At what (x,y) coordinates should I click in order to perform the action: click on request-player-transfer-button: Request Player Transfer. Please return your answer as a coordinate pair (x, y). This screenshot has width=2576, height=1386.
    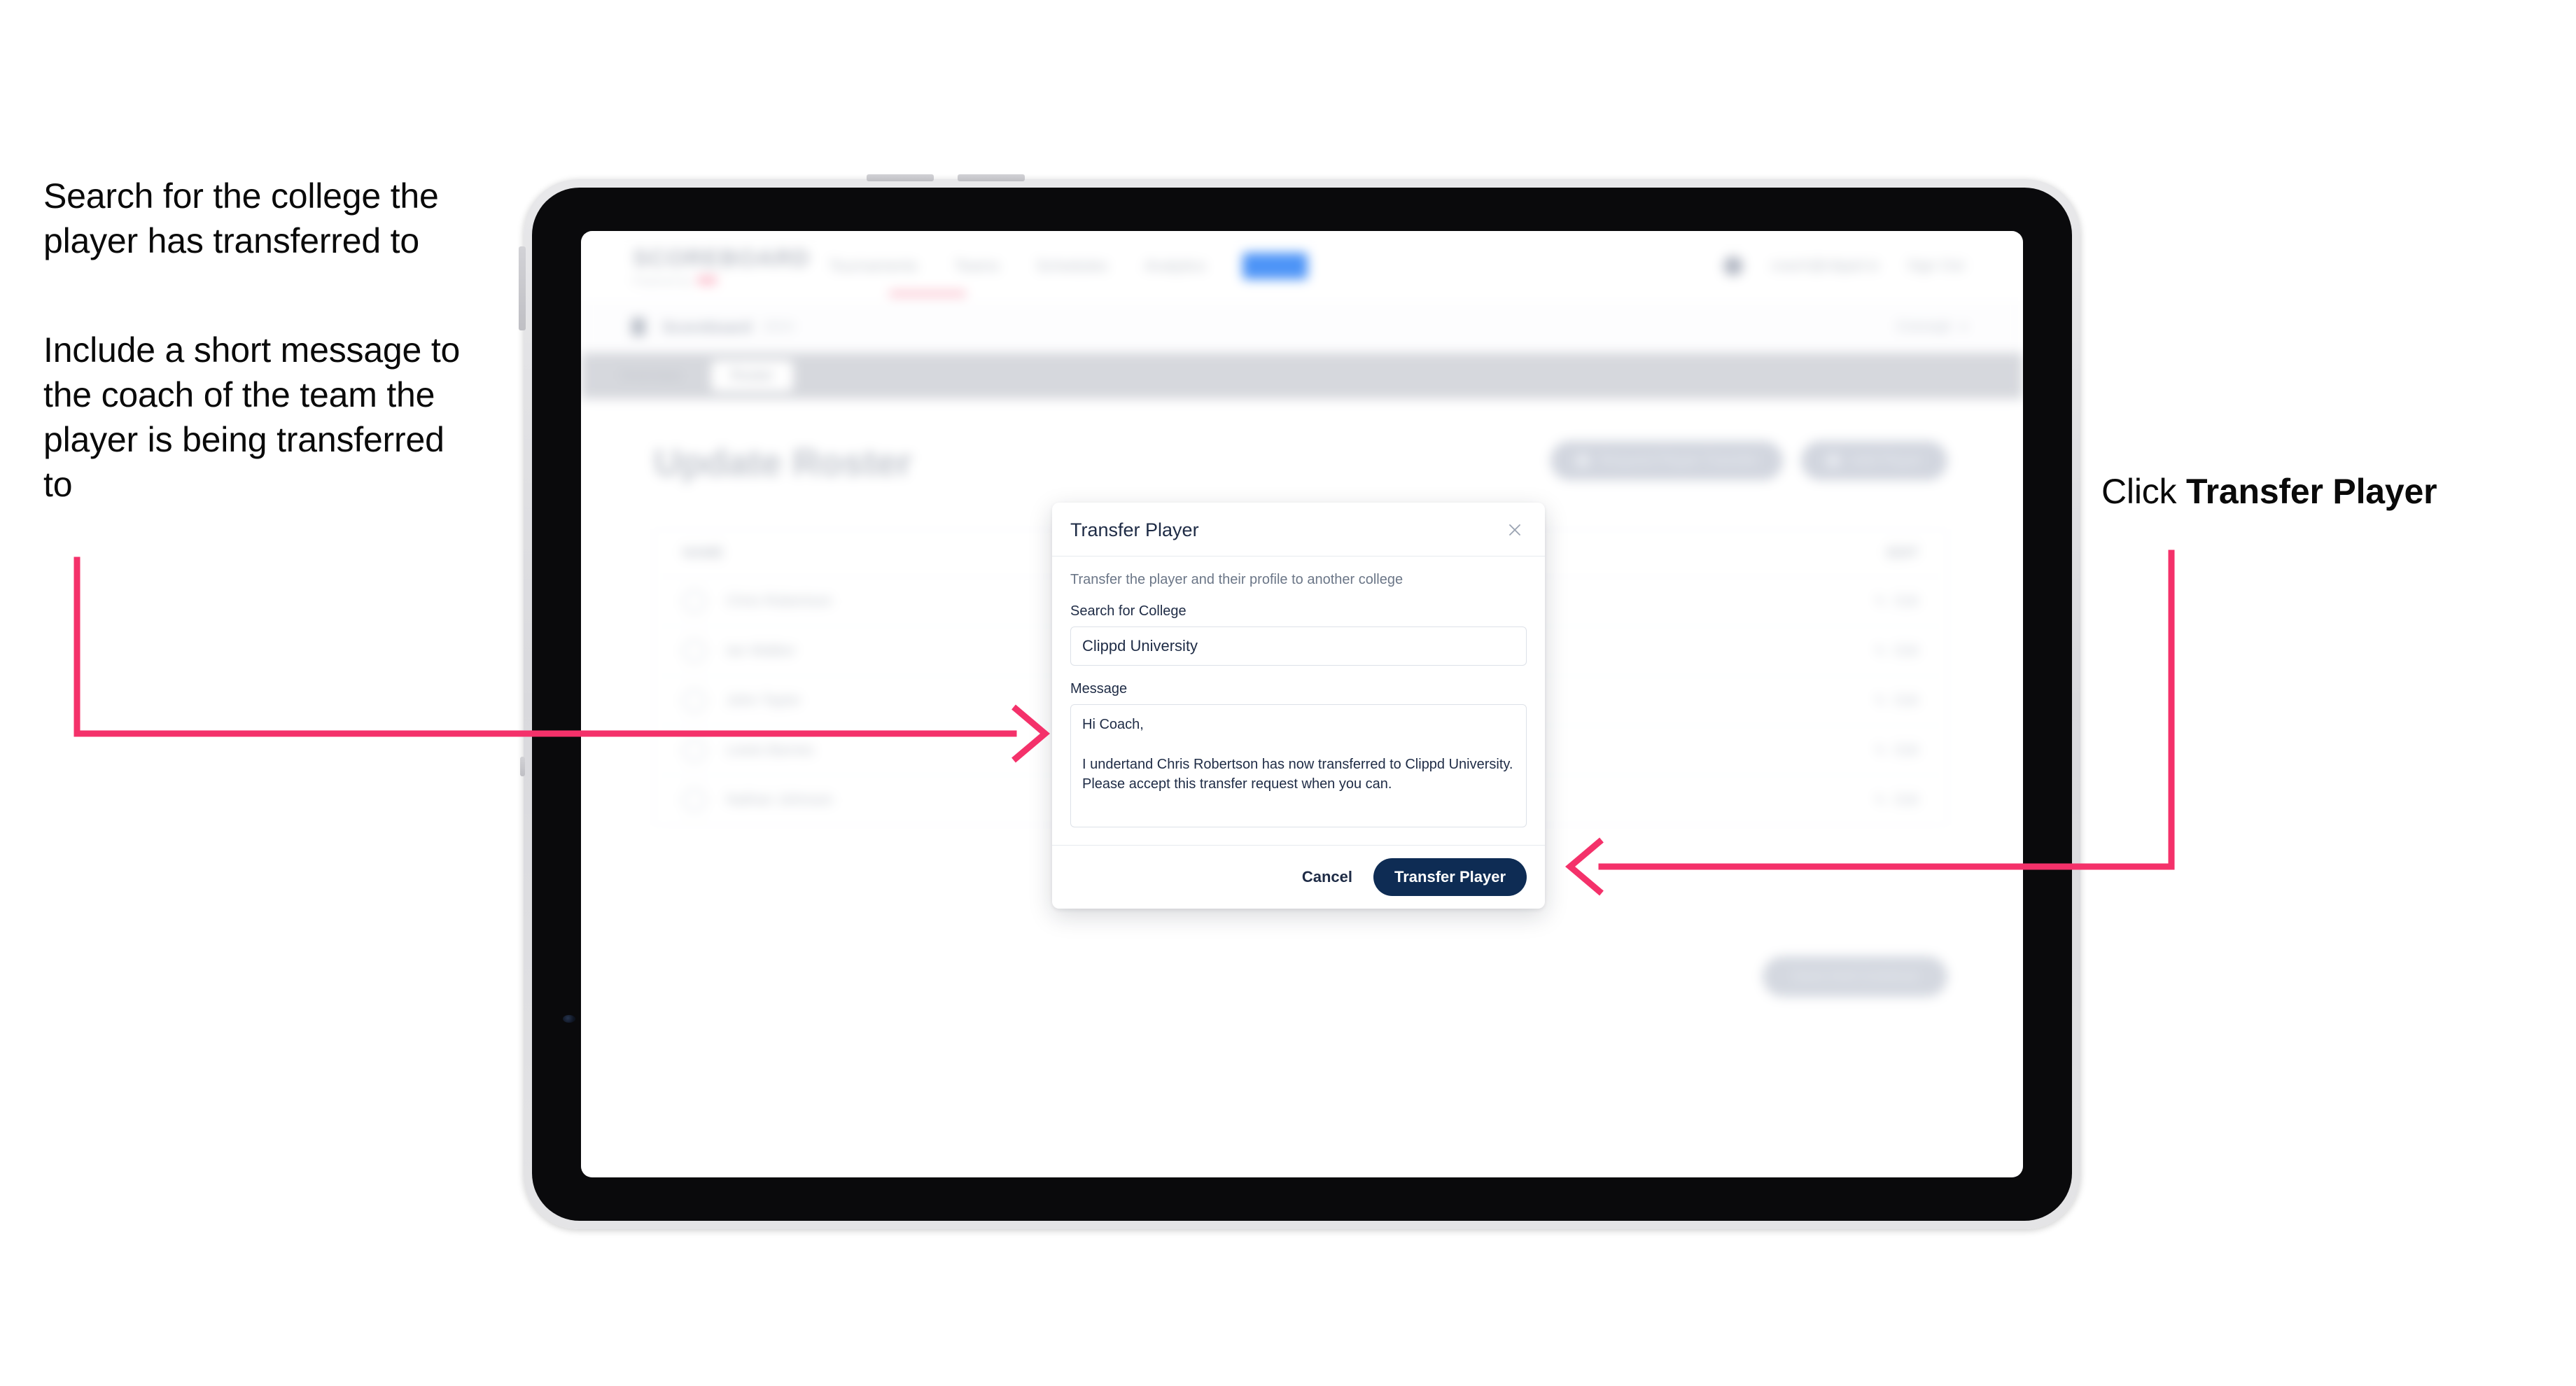
    Looking at the image, I should click on (1667, 460).